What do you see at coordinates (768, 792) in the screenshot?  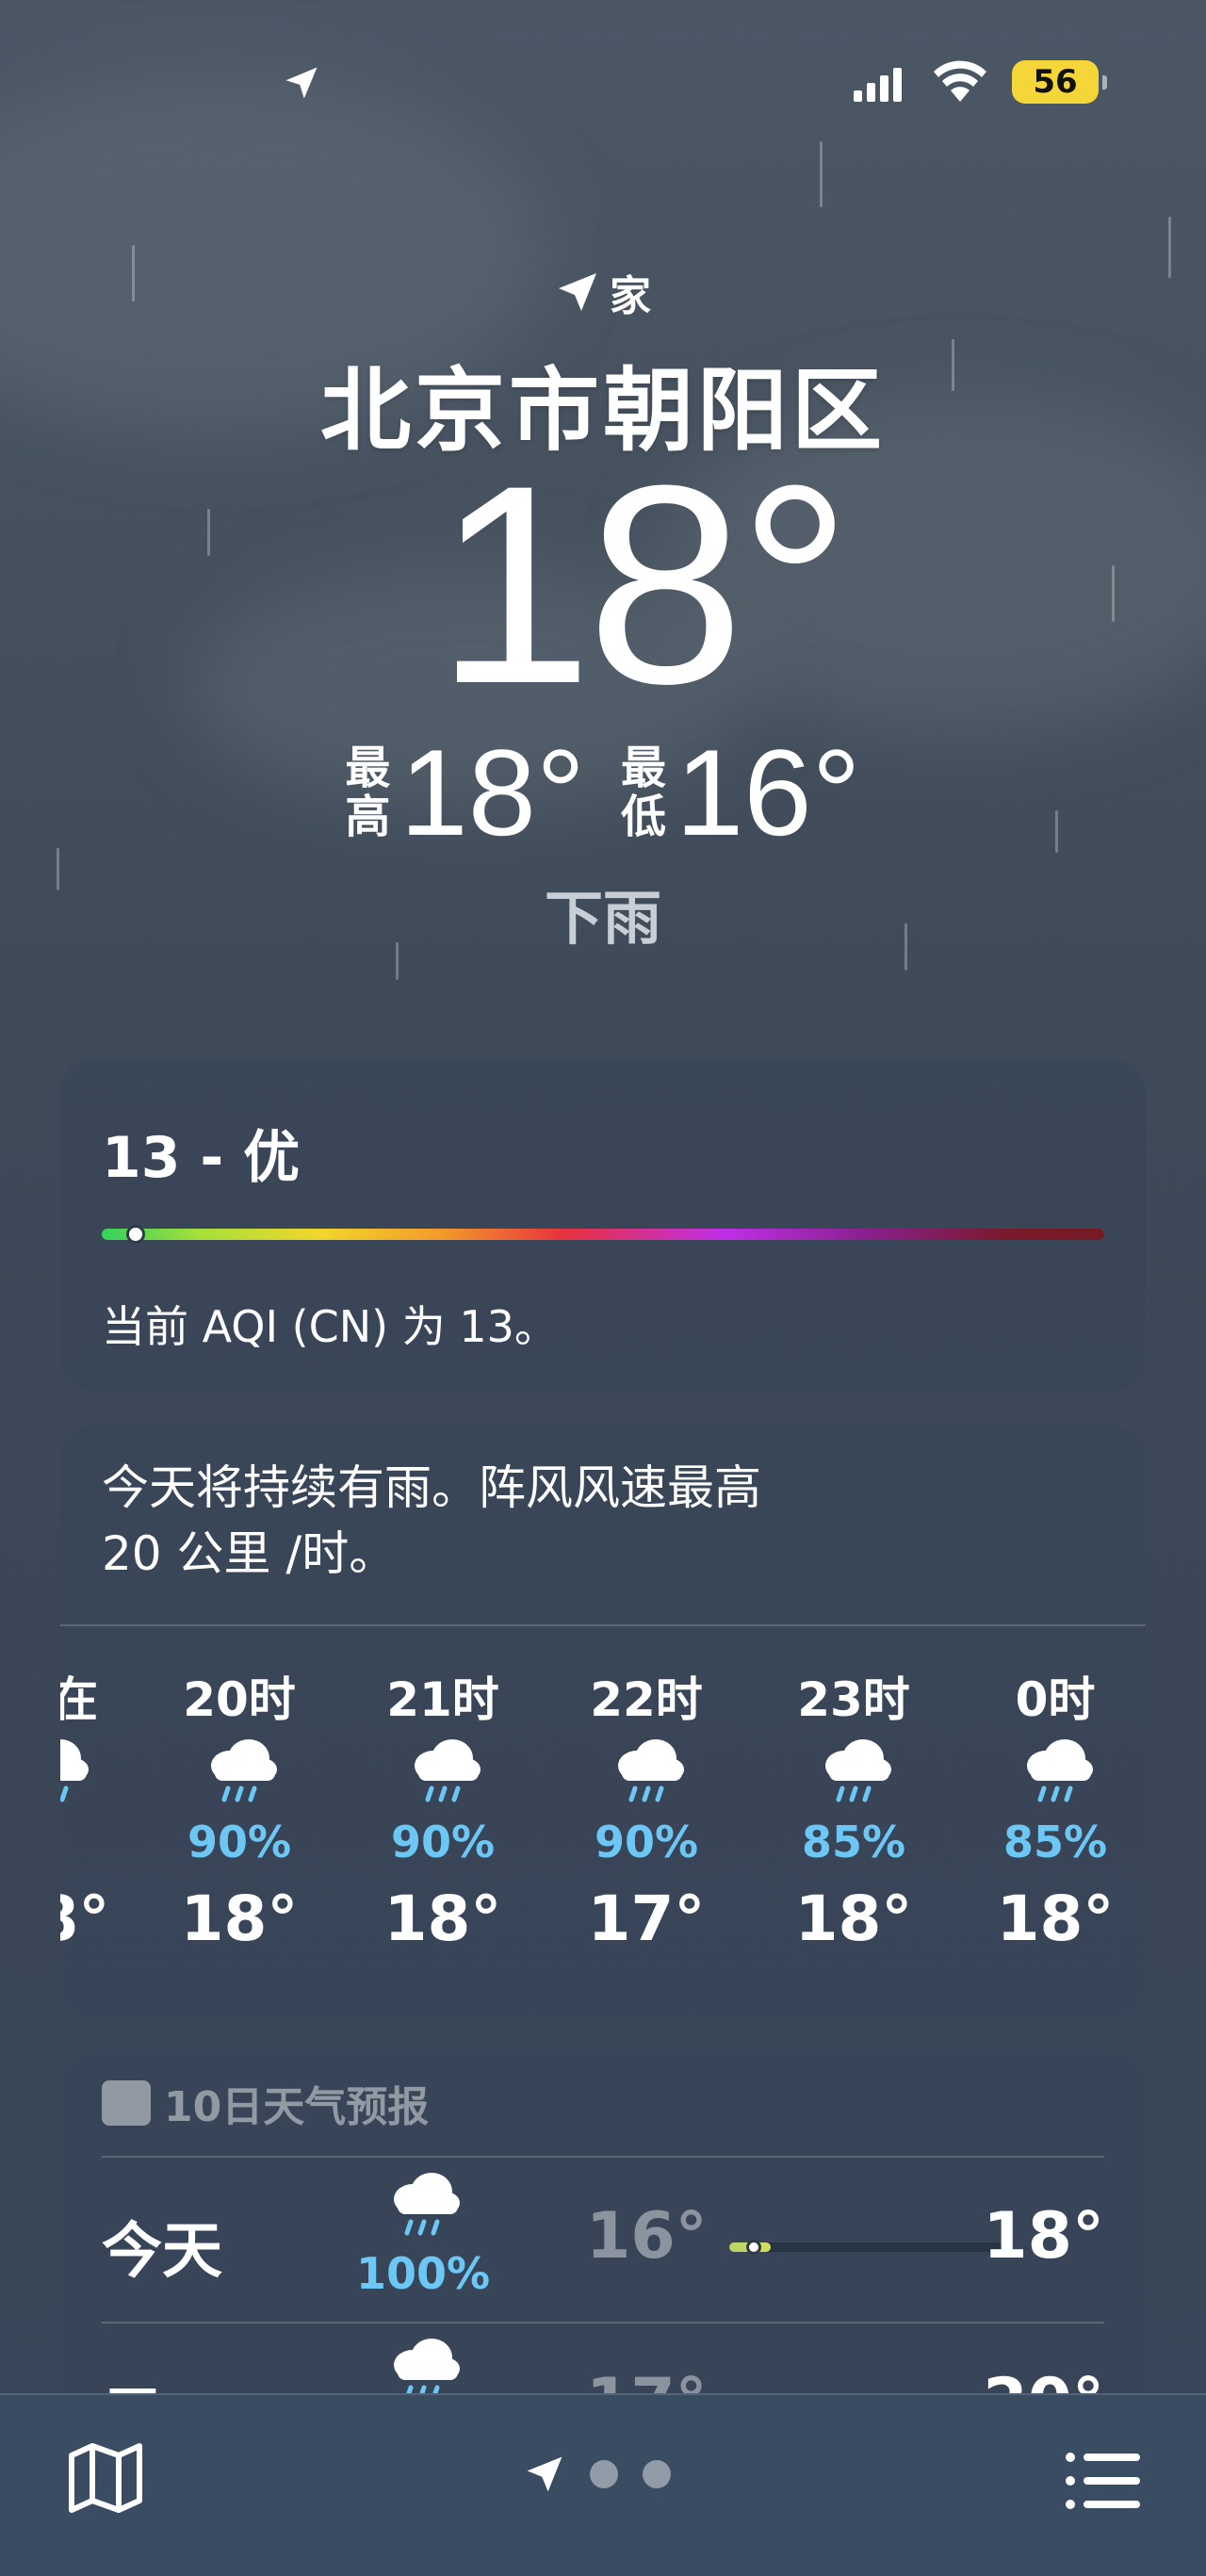 I see `low-value: 16°` at bounding box center [768, 792].